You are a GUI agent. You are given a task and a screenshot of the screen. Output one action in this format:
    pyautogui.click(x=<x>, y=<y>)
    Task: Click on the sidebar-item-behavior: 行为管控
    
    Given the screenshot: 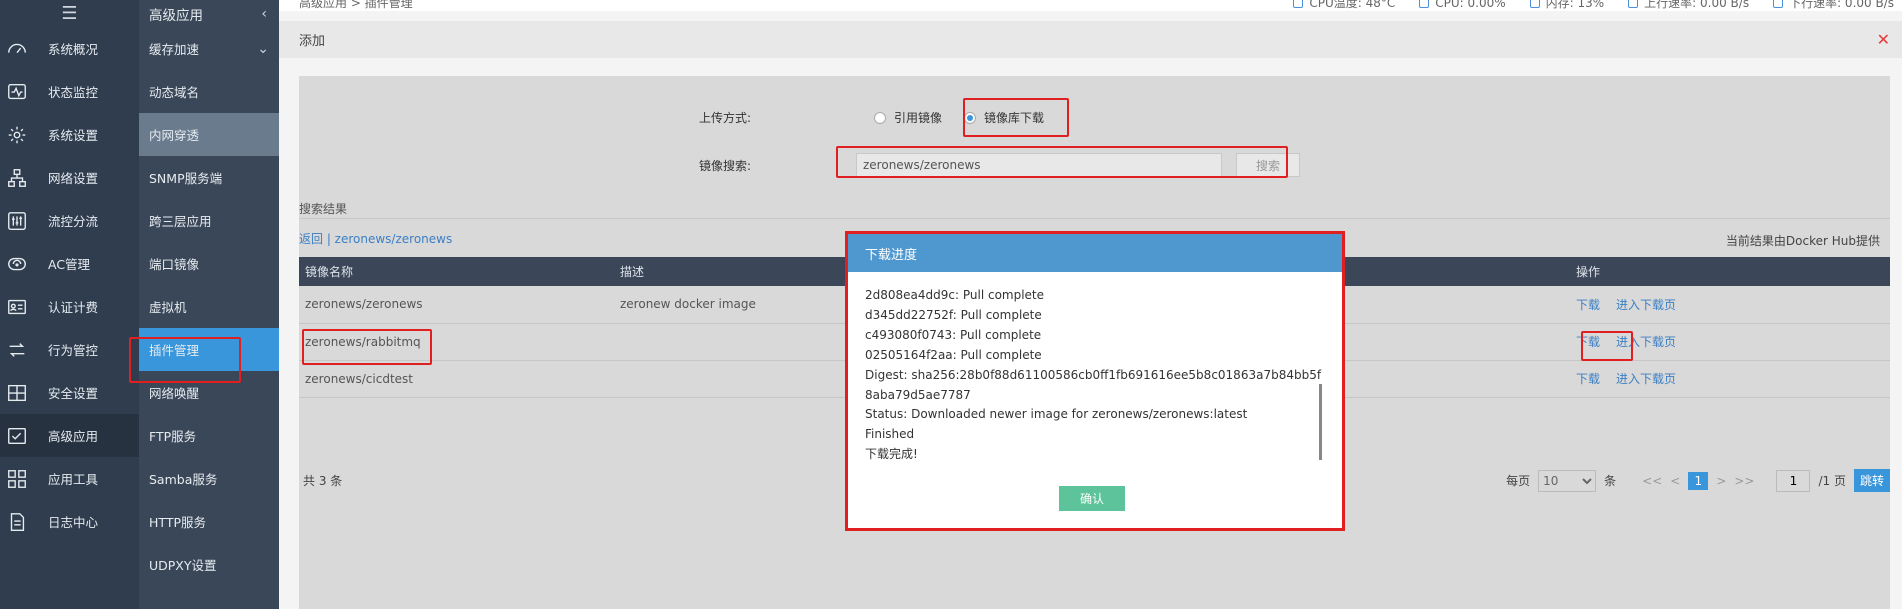 What is the action you would take?
    pyautogui.click(x=69, y=349)
    